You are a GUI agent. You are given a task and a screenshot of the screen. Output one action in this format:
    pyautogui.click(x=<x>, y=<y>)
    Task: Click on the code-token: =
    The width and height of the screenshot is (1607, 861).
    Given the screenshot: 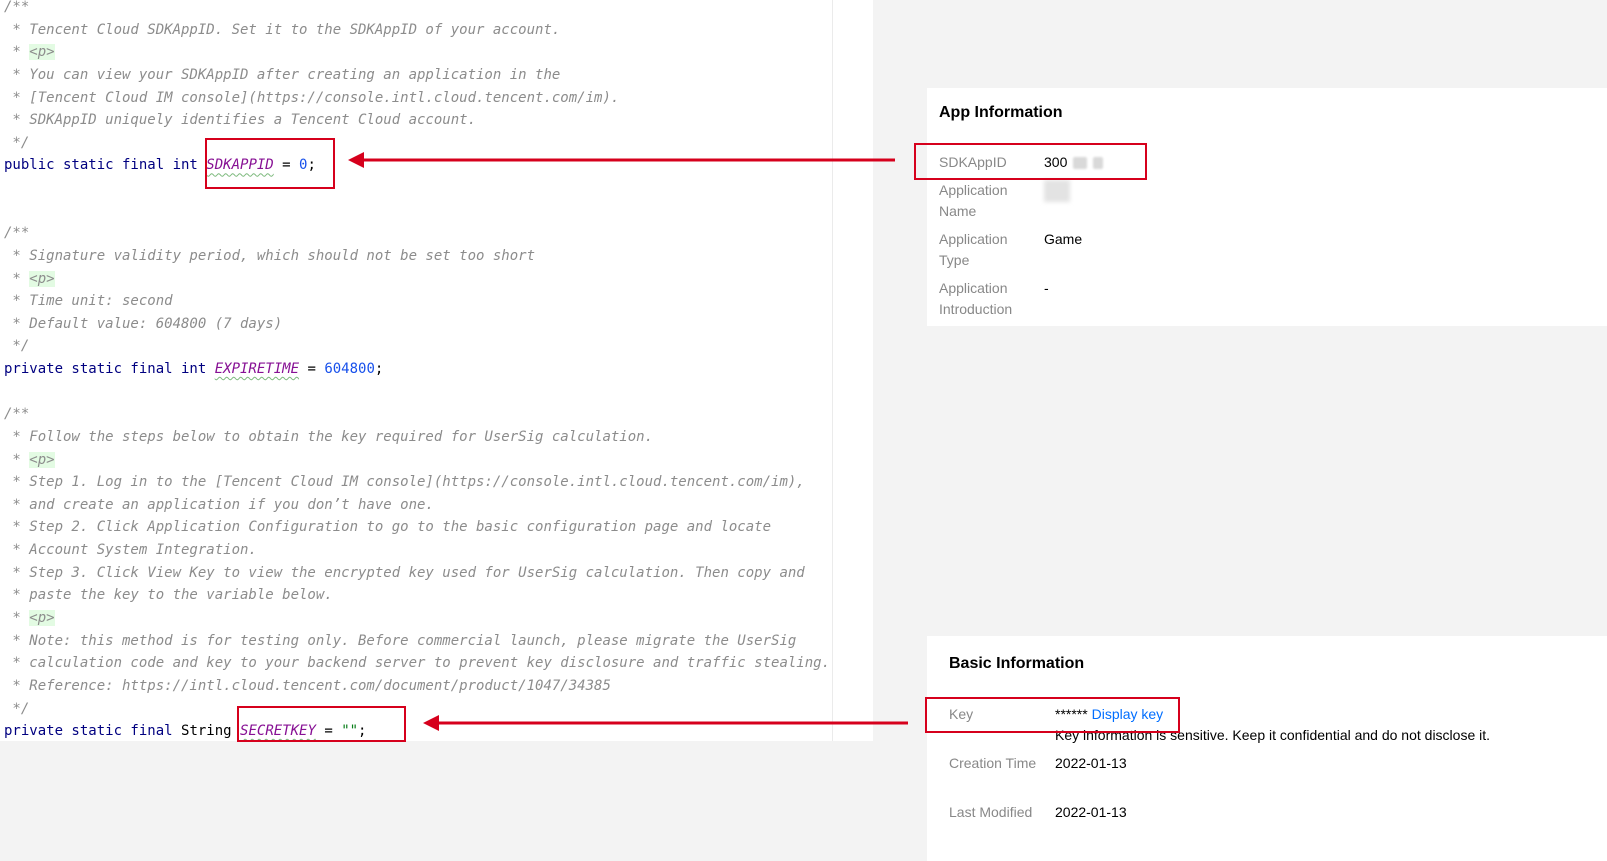 What is the action you would take?
    pyautogui.click(x=312, y=369)
    